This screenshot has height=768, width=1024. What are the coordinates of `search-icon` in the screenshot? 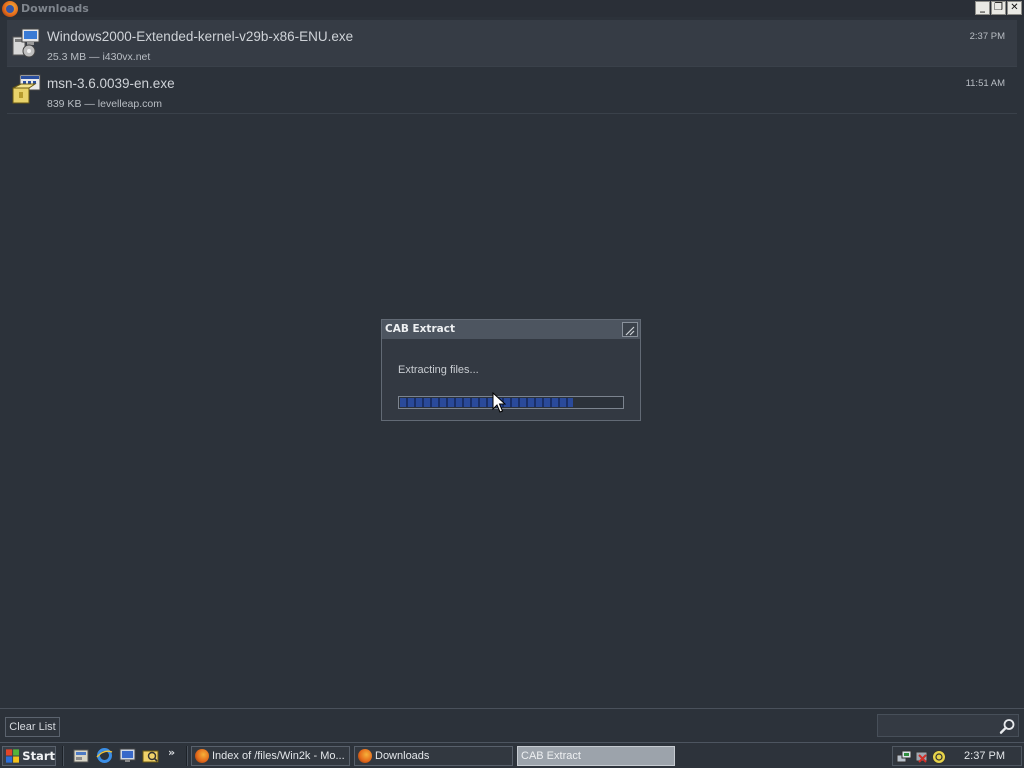 It's located at (1007, 726).